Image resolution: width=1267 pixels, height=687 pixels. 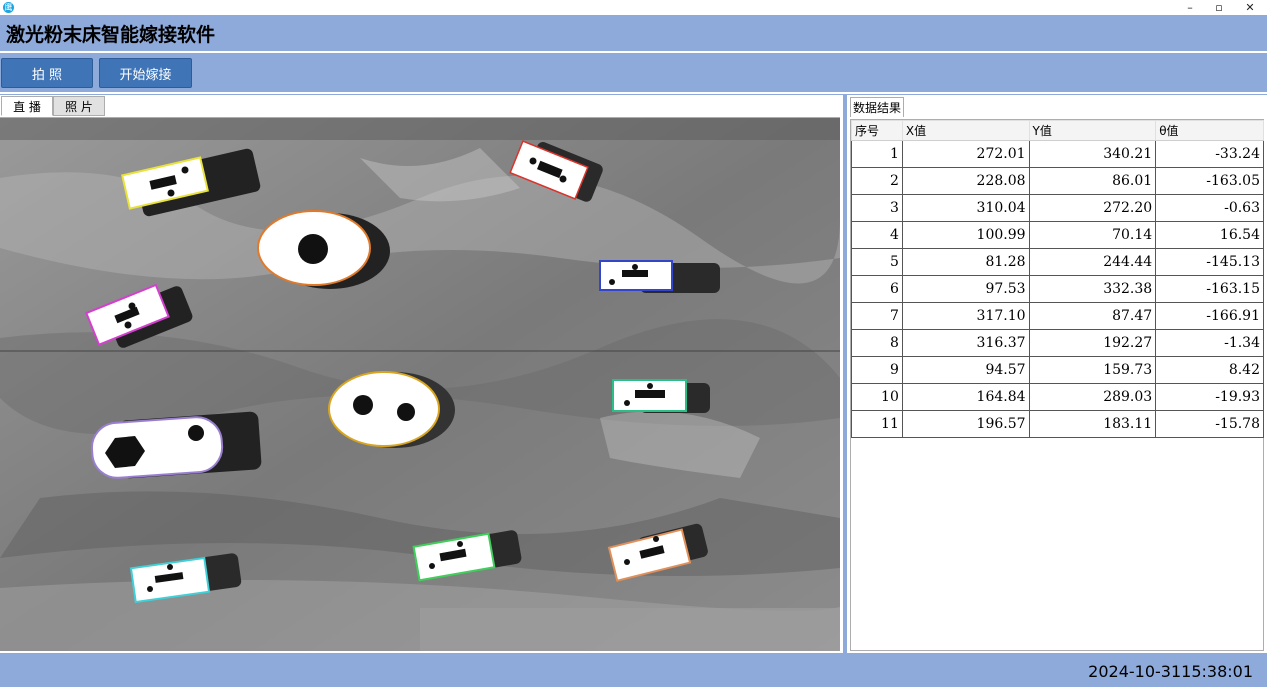 I want to click on table-cell: 196.57, so click(x=965, y=424).